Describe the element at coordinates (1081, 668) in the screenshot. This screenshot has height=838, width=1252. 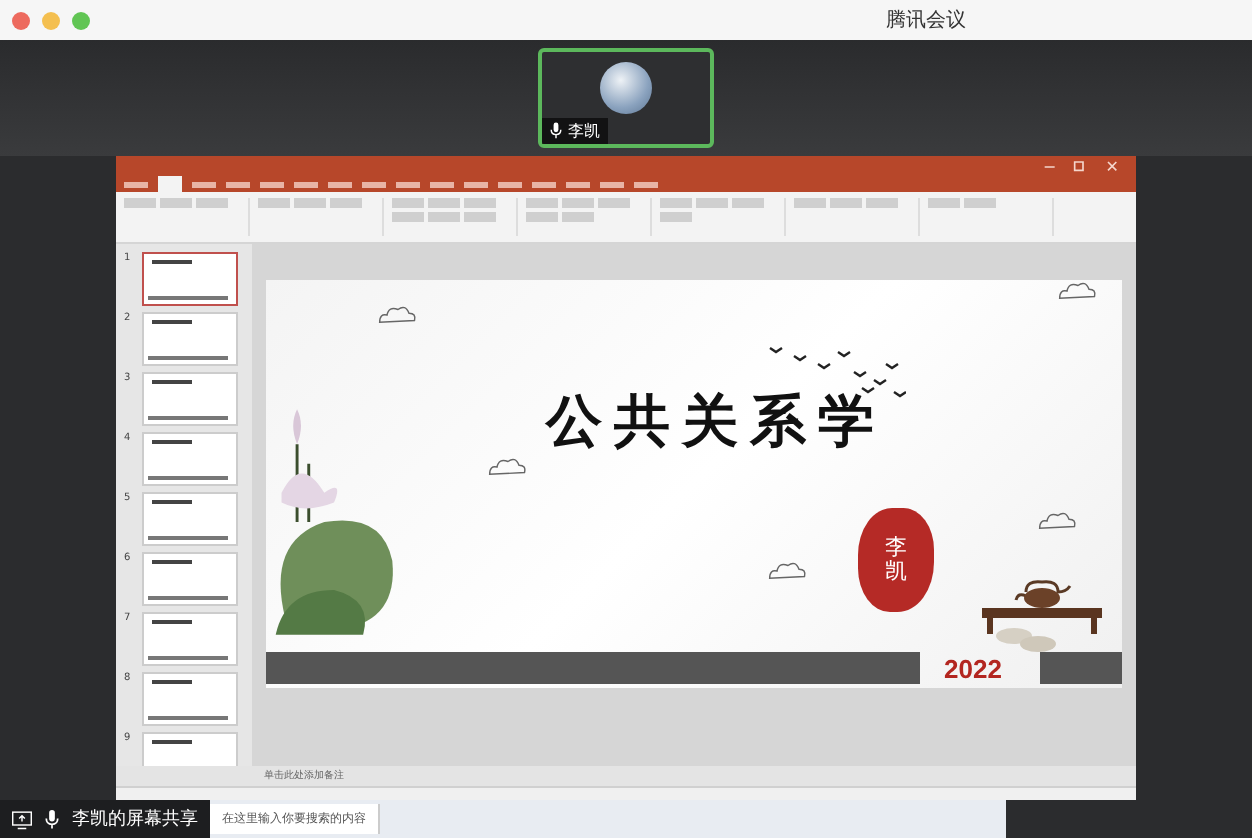
I see `footer-bar` at that location.